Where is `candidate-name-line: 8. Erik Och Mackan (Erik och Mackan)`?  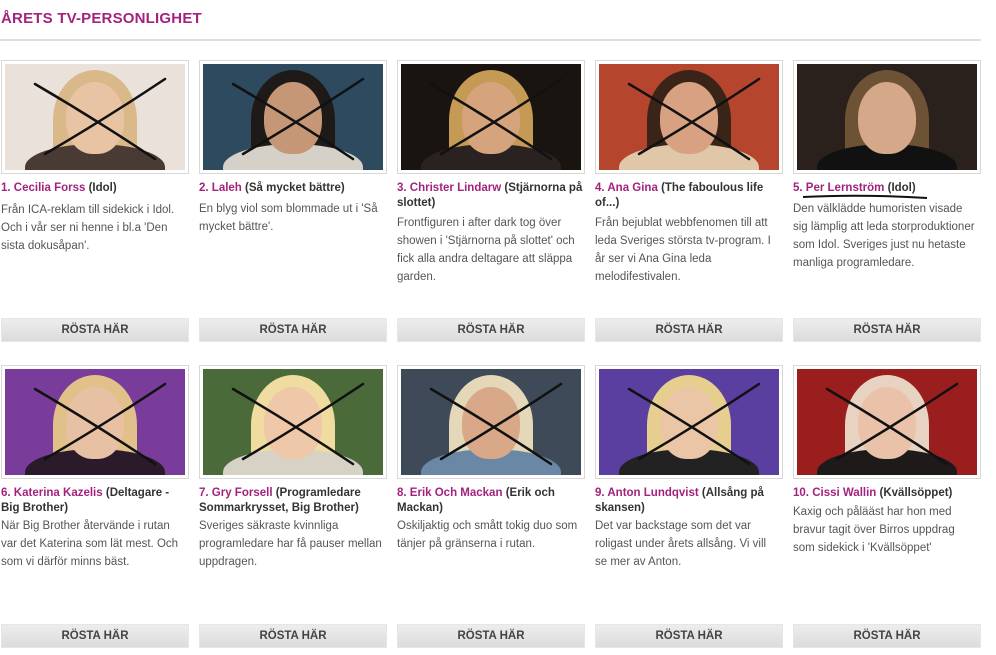 candidate-name-line: 8. Erik Och Mackan (Erik och Mackan) is located at coordinates (490, 501).